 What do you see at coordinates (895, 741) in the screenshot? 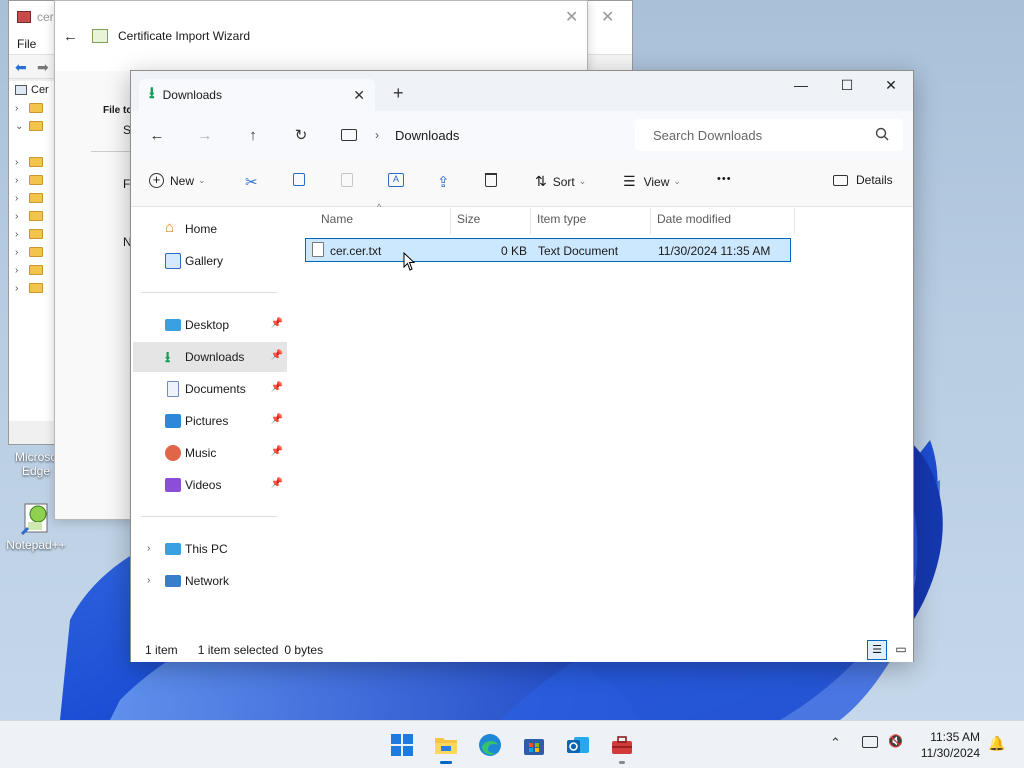
I see `volume-muted-icon: 🔇` at bounding box center [895, 741].